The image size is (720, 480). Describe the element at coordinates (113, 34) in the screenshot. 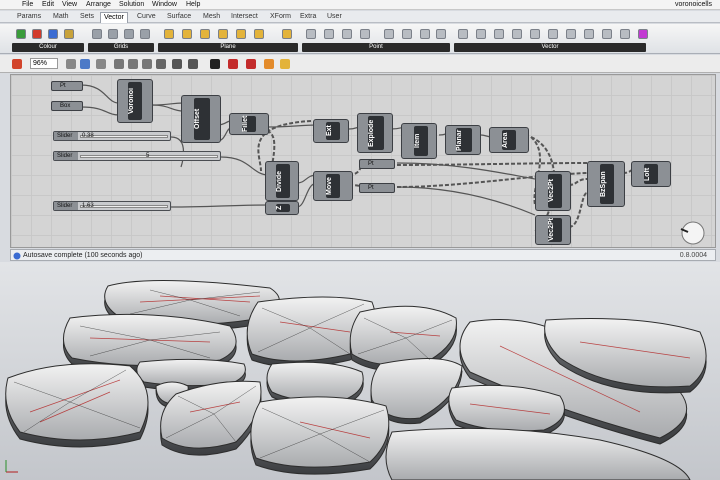

I see `grid-square-icon` at that location.